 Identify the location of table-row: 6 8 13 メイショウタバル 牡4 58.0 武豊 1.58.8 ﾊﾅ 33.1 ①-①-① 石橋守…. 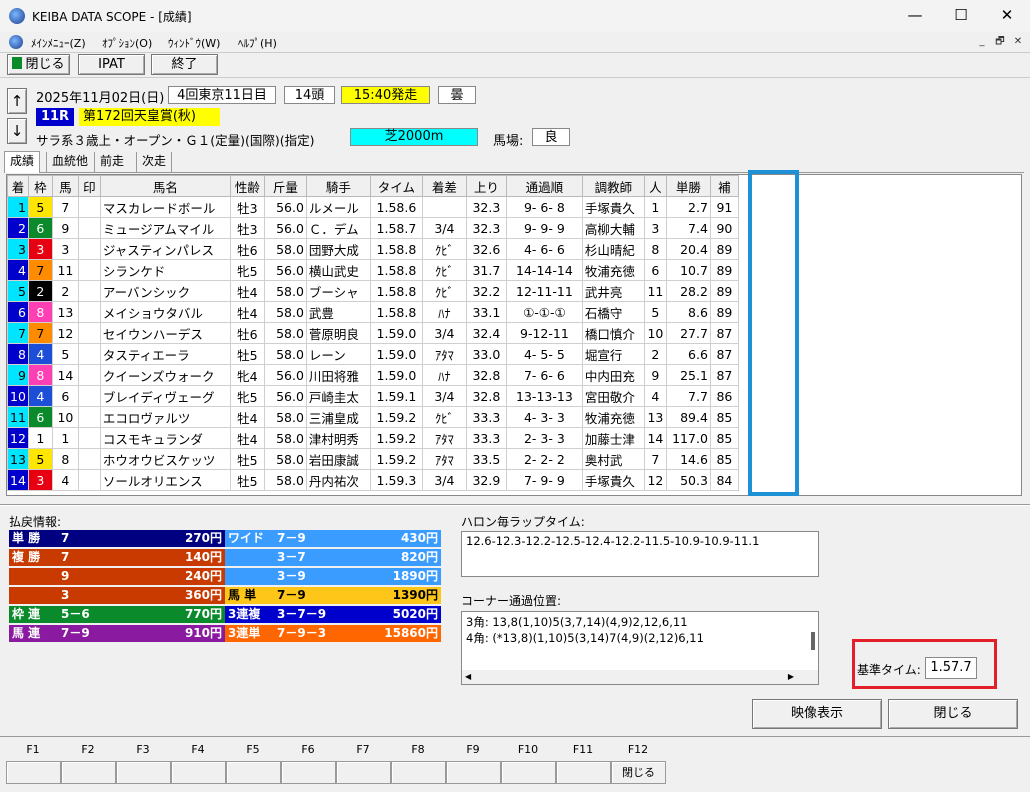
(373, 312).